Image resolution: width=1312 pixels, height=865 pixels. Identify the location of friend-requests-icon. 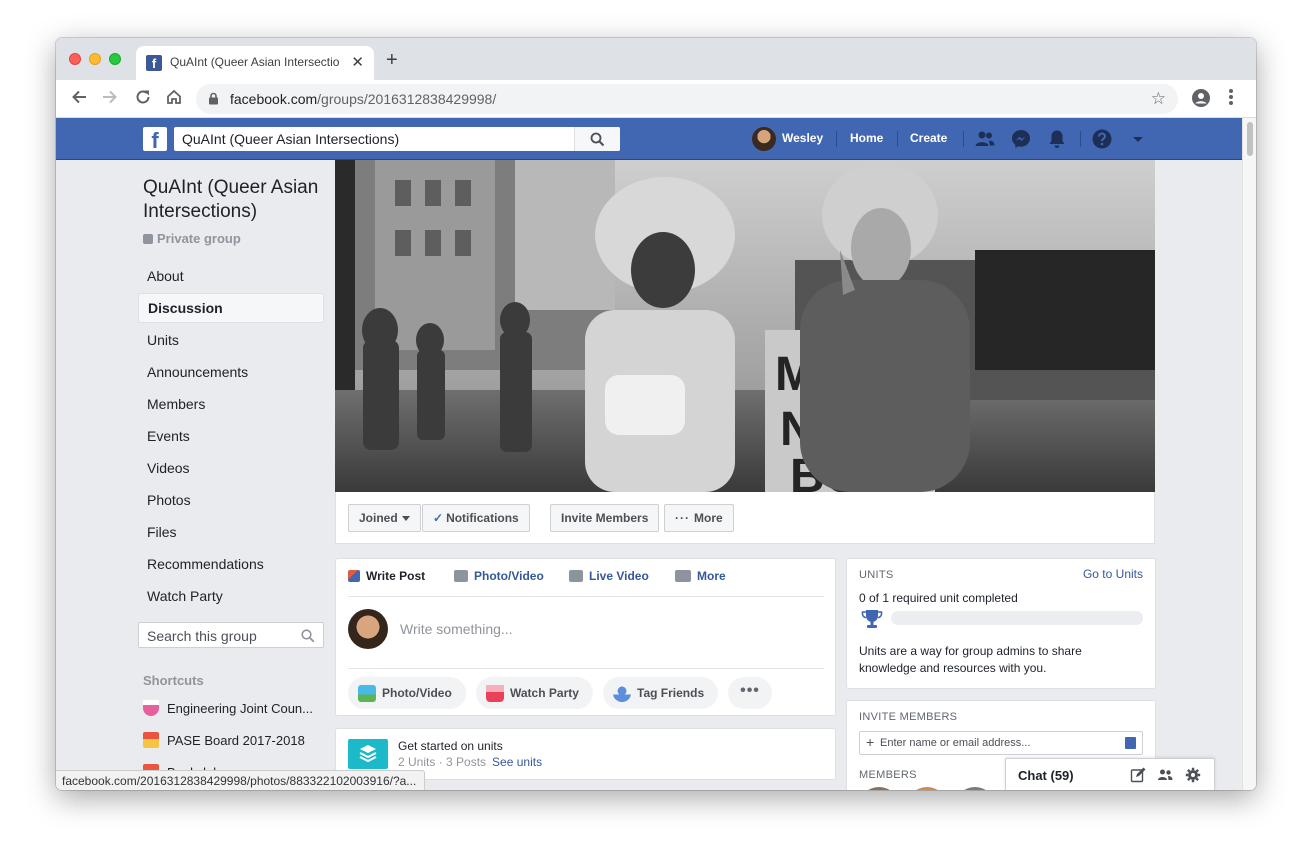
(985, 139).